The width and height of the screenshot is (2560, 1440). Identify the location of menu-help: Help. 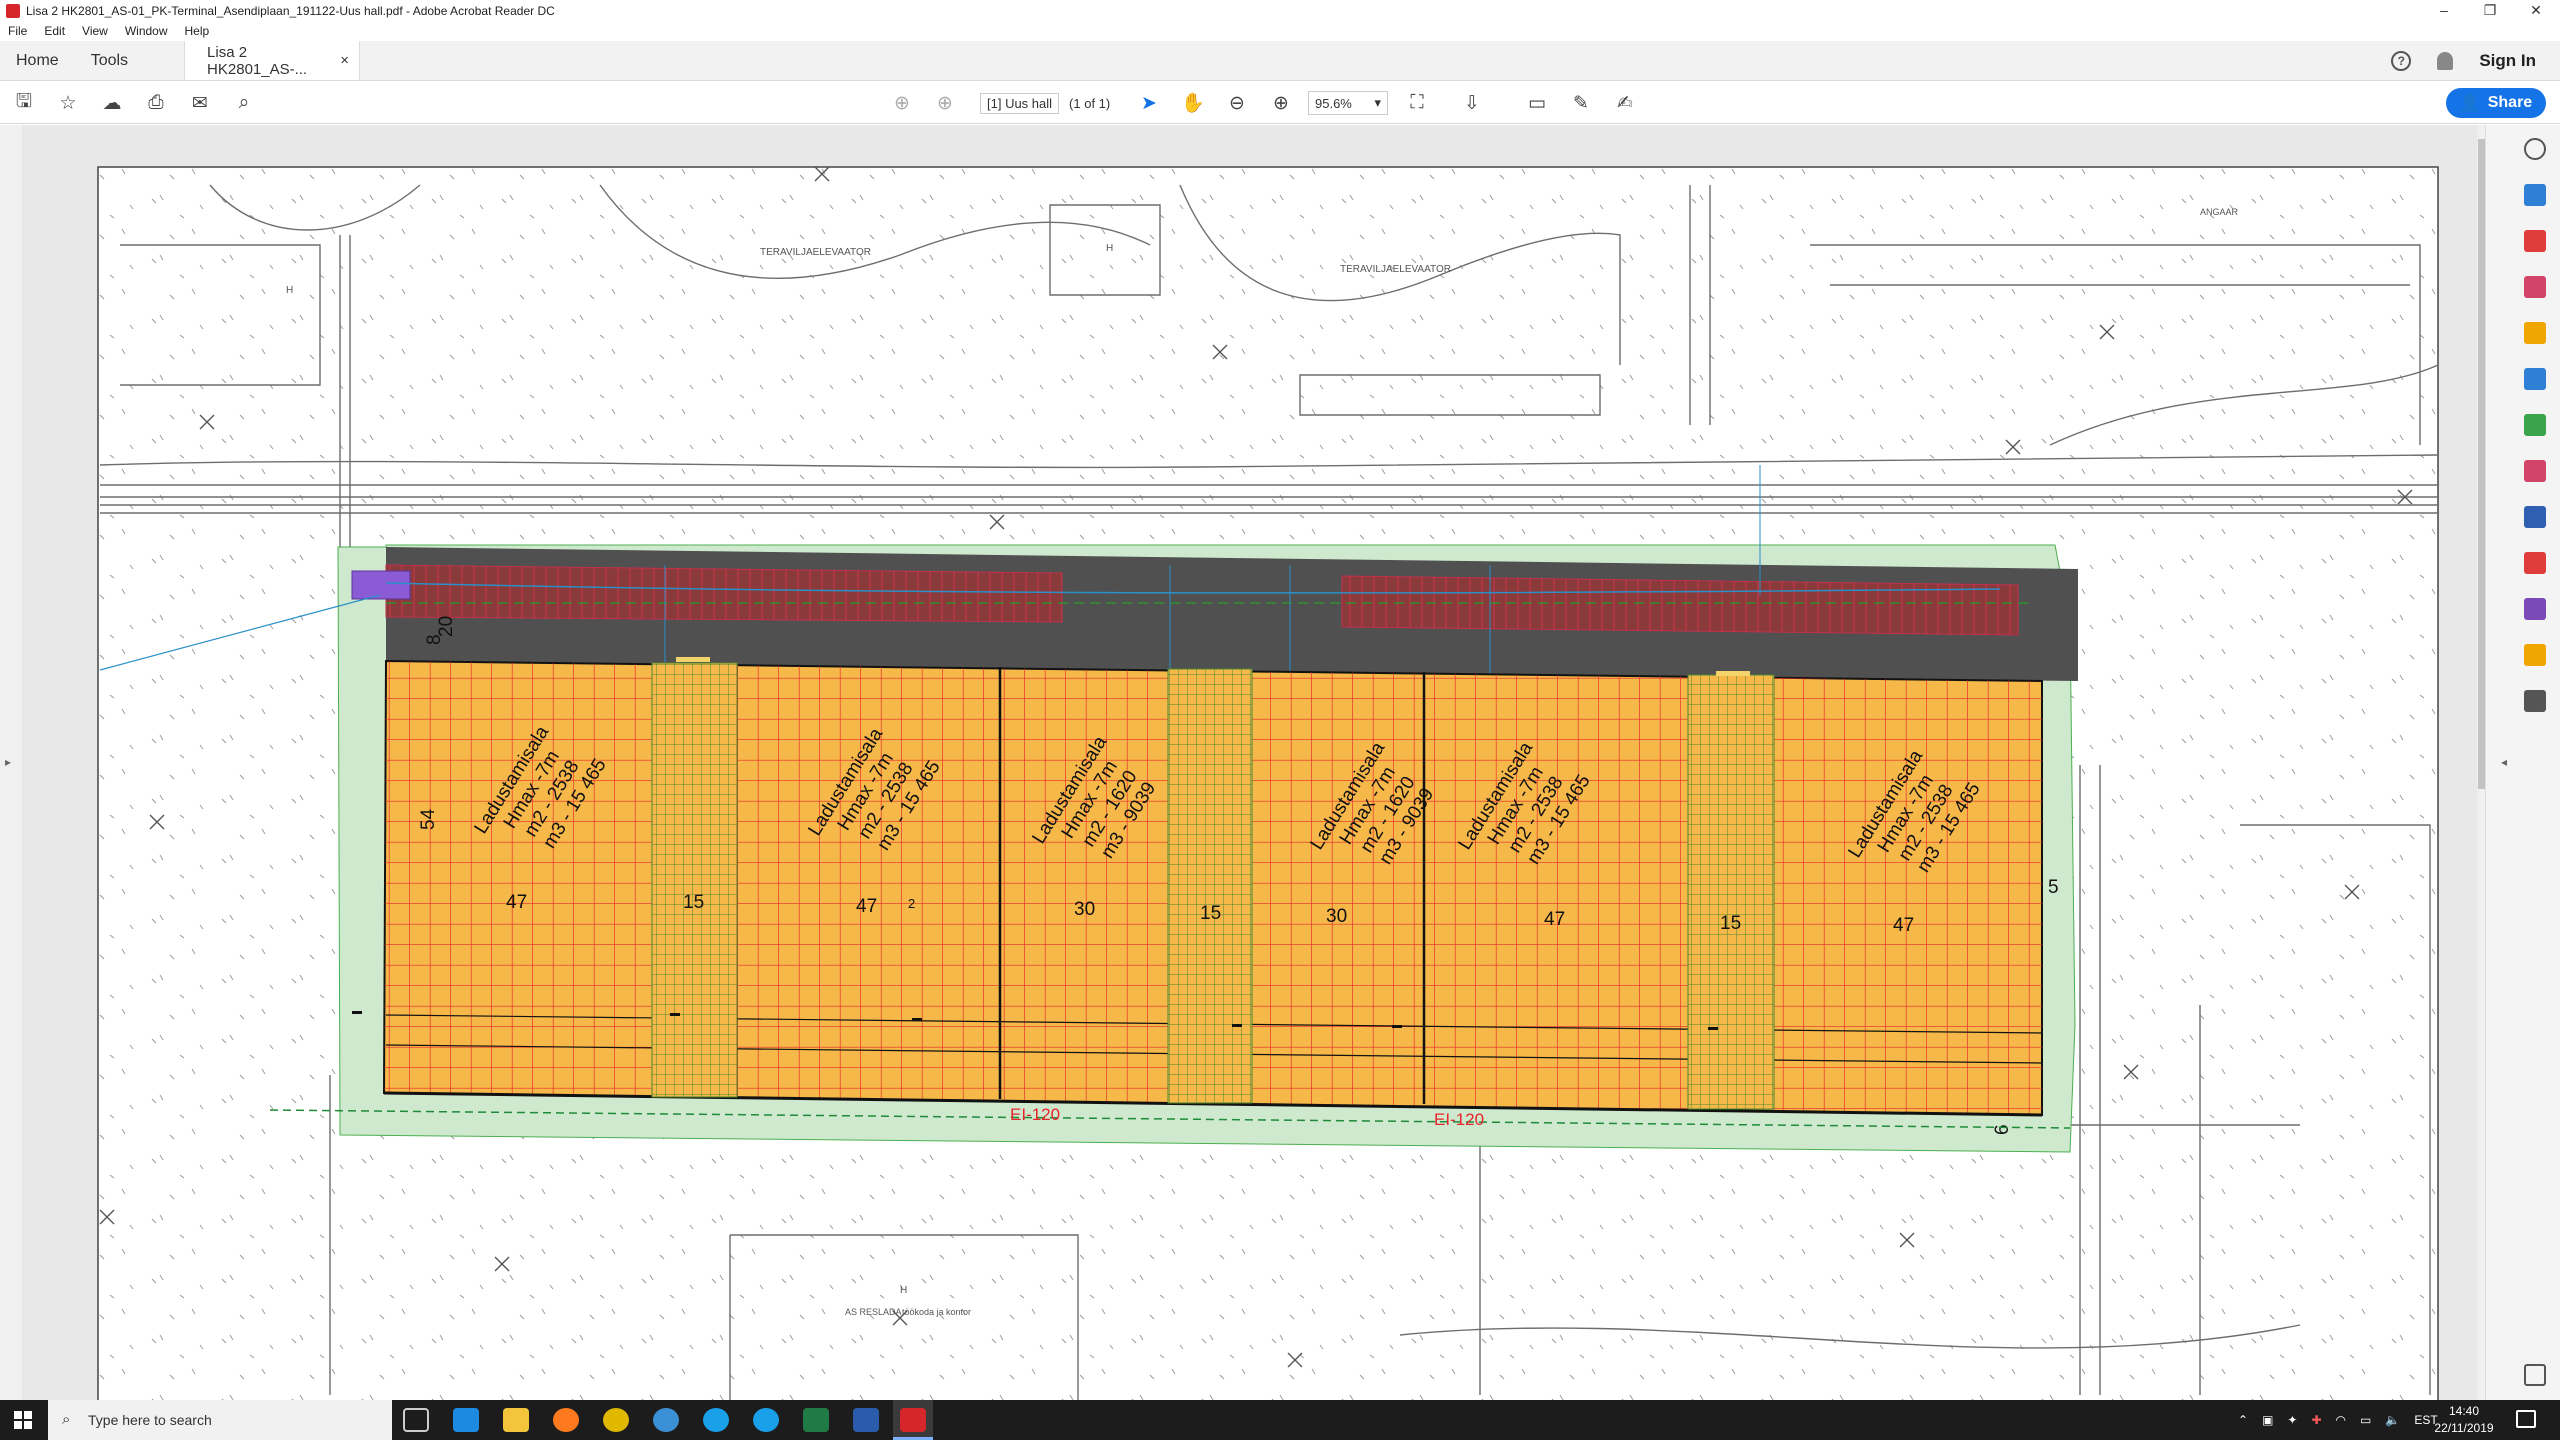
(198, 31).